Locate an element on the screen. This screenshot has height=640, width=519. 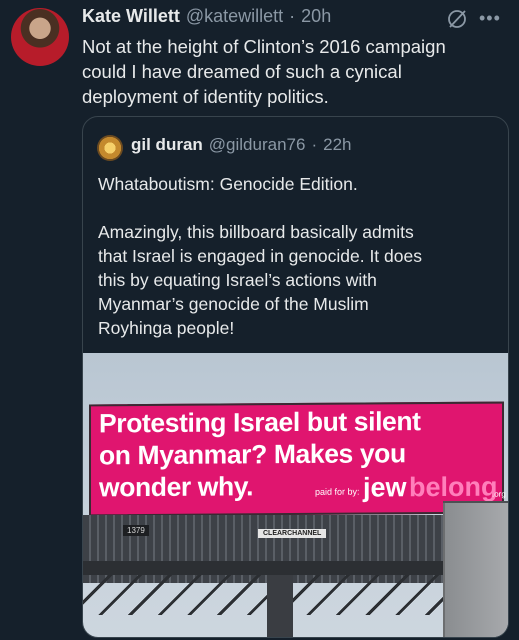
billboard-brand-belong: belong is located at coordinates (453, 487).